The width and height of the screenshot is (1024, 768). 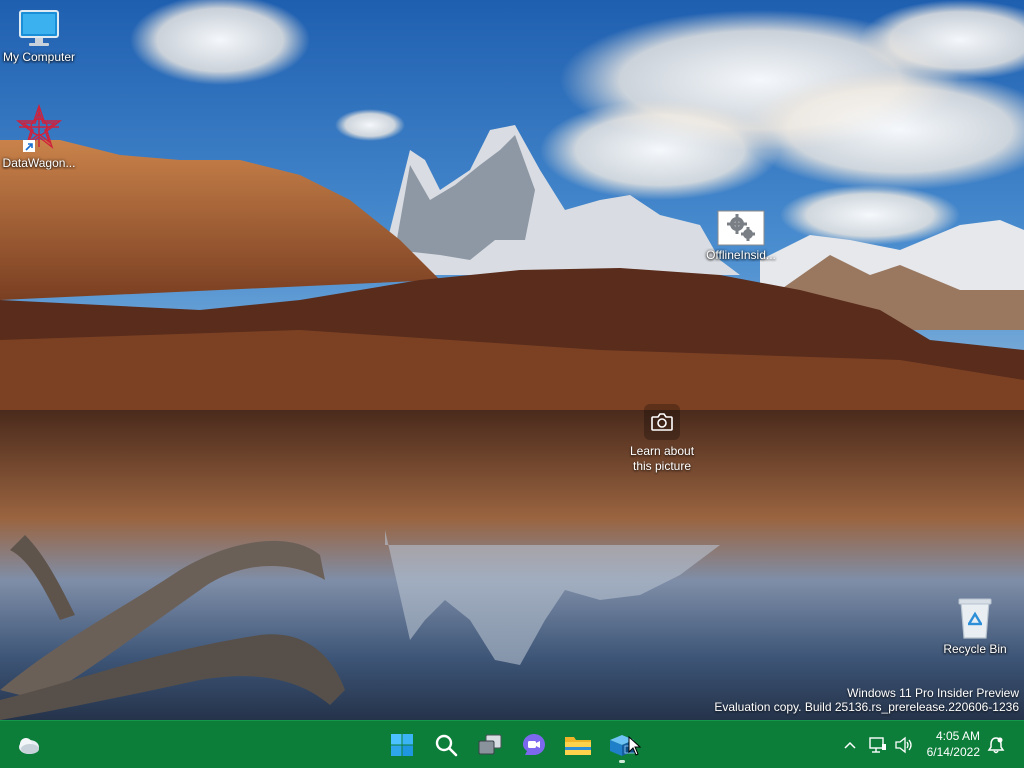 I want to click on chat-camera-icon, so click(x=534, y=744).